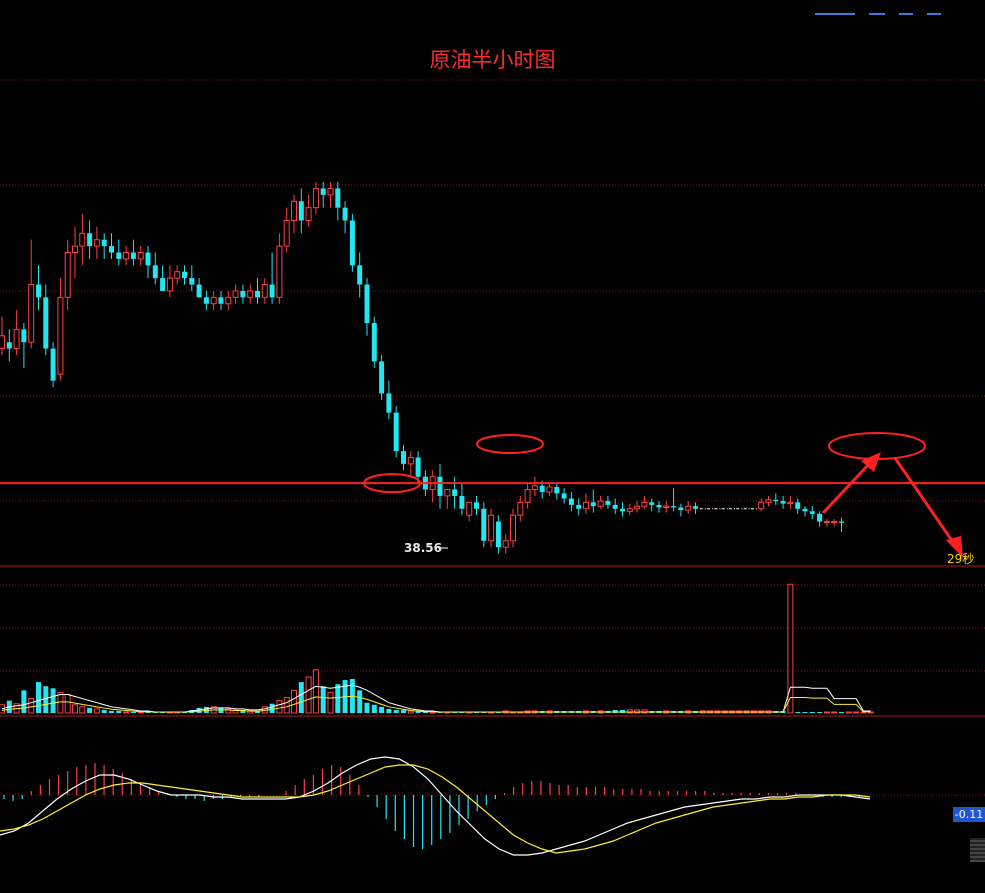  Describe the element at coordinates (437, 648) in the screenshot. I see `volume-panel` at that location.